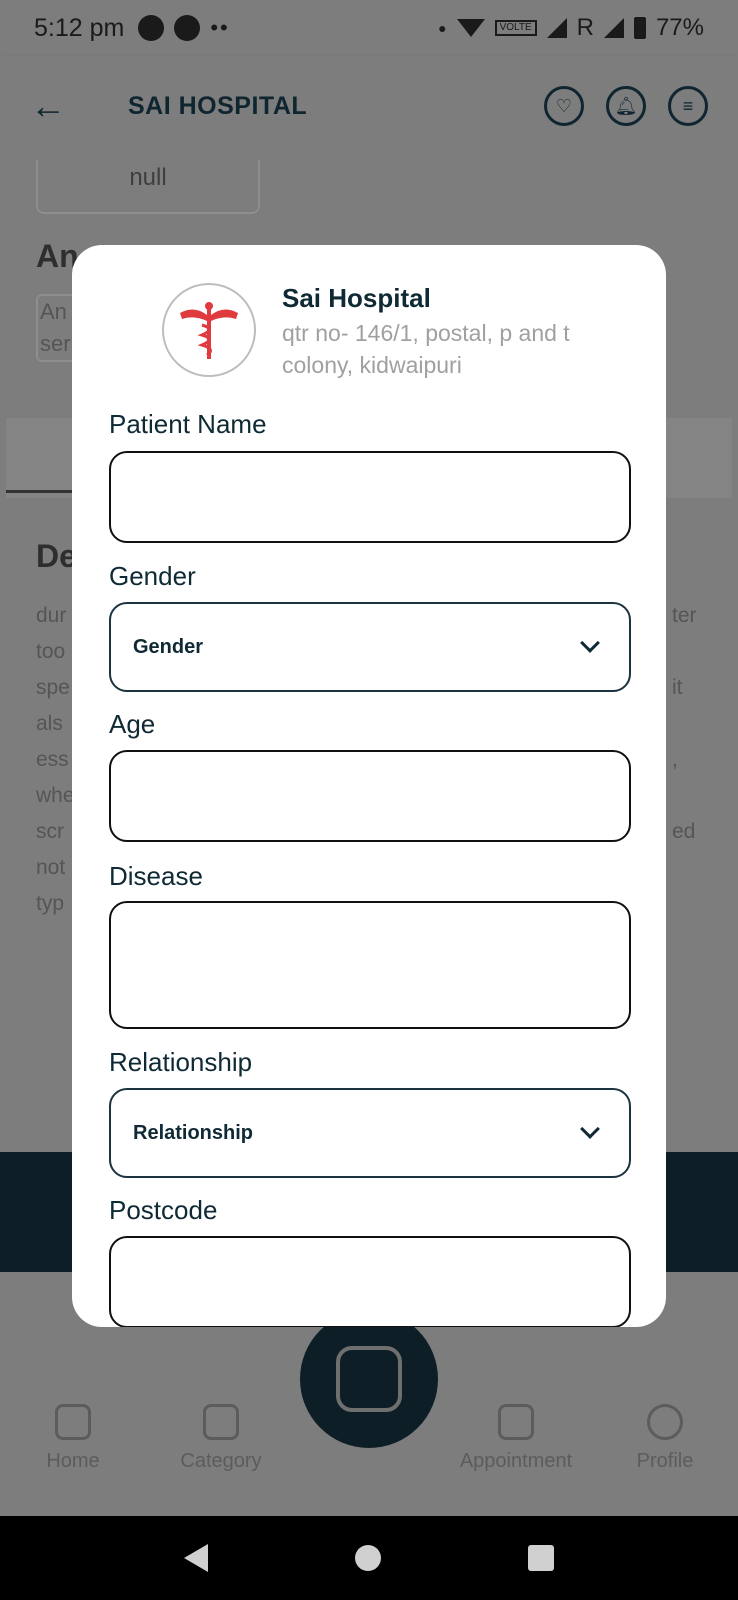  I want to click on heart-icon: ♡, so click(564, 106).